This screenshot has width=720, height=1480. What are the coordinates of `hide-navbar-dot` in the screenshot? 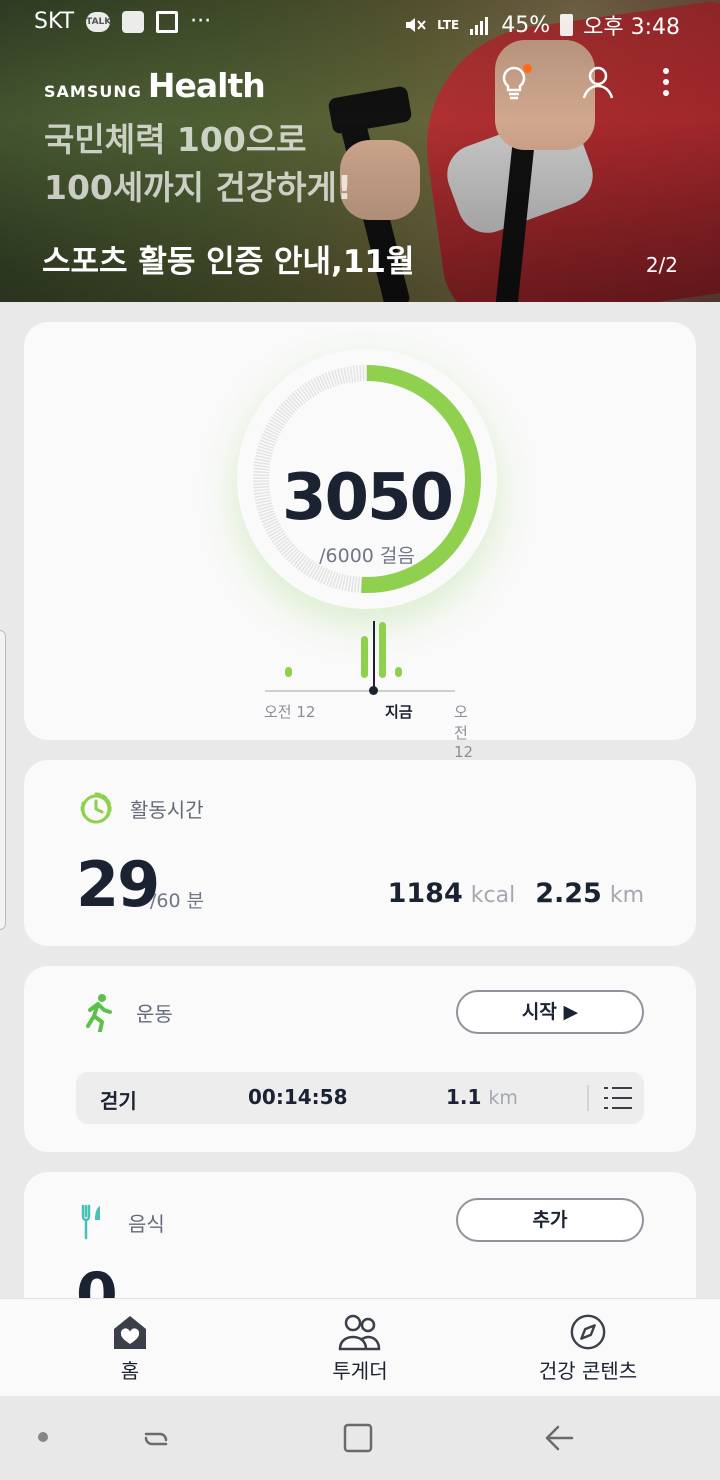 It's located at (43, 1437).